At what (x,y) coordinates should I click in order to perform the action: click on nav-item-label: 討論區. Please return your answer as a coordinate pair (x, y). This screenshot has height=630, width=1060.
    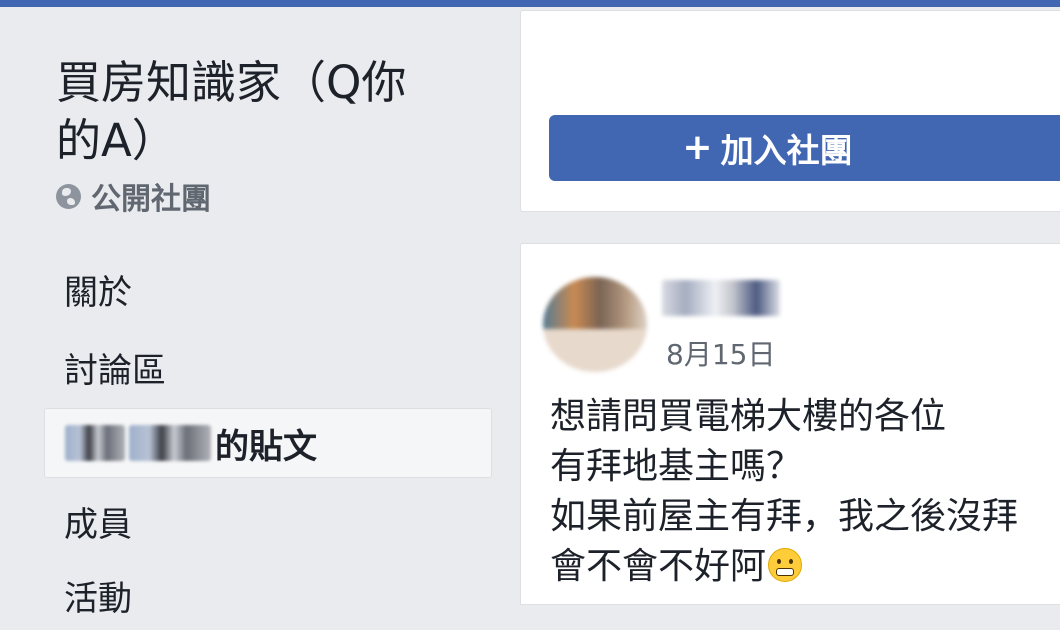
    Looking at the image, I should click on (115, 370).